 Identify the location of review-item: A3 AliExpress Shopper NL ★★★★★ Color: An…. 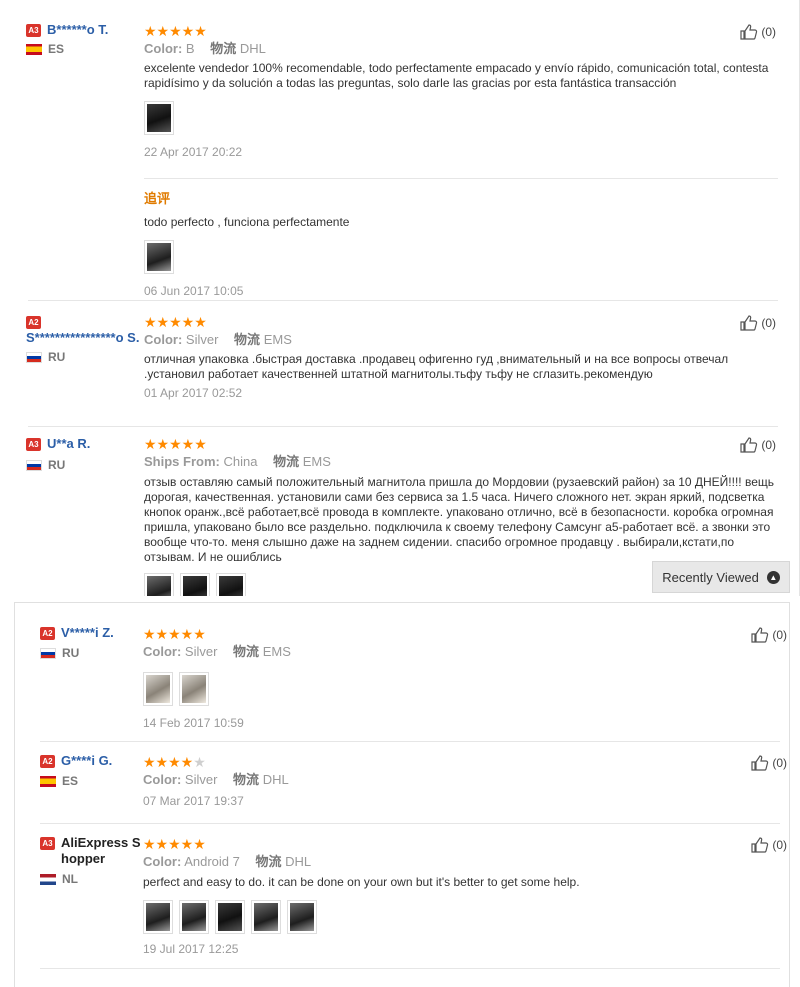
(407, 895).